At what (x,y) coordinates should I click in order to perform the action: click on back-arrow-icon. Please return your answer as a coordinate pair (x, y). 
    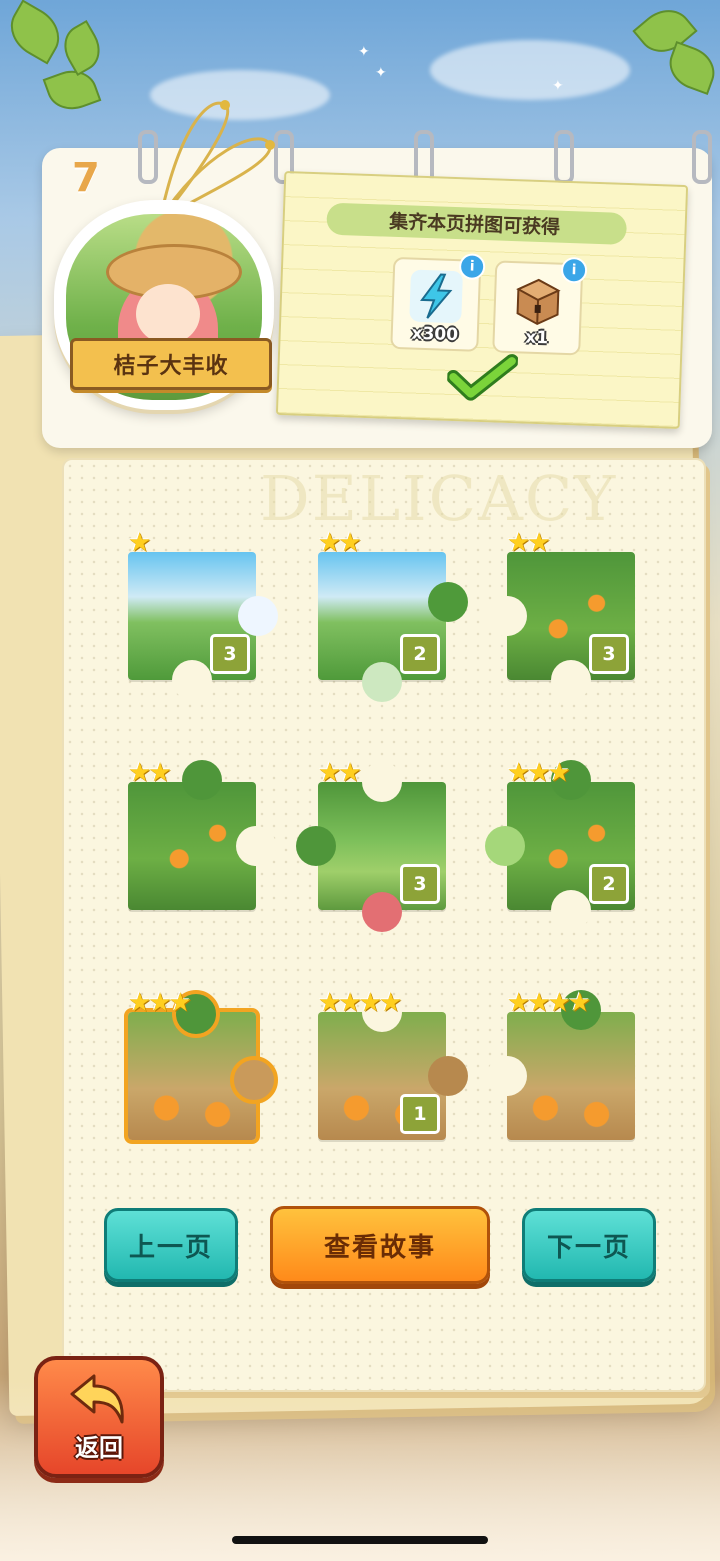
    Looking at the image, I should click on (97, 1399).